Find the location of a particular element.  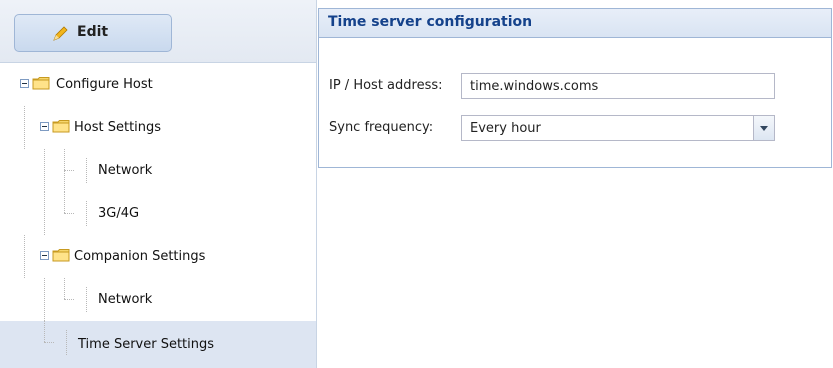

tree-node-host-network: Network is located at coordinates (158, 170).